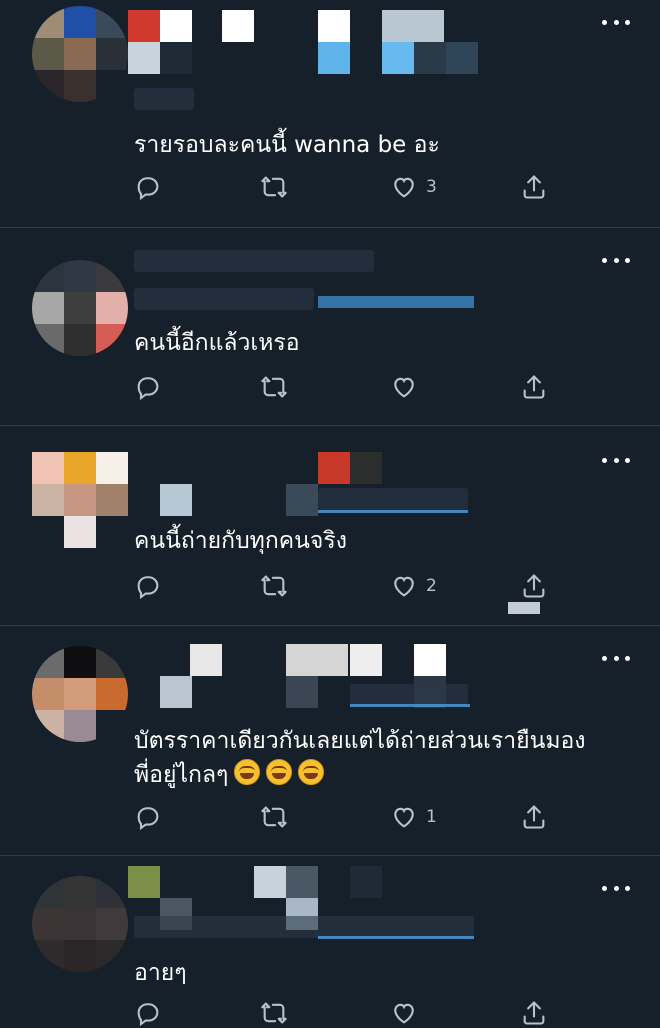 This screenshot has height=1028, width=660. What do you see at coordinates (344, 387) in the screenshot?
I see `tweet-actions` at bounding box center [344, 387].